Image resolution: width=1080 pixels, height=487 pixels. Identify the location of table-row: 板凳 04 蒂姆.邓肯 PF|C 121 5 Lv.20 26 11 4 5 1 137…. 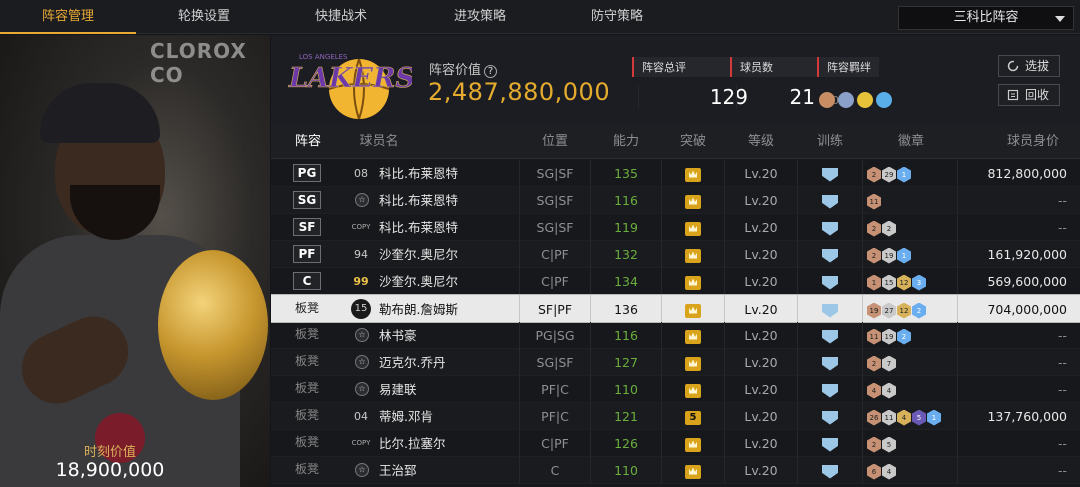
(675, 416).